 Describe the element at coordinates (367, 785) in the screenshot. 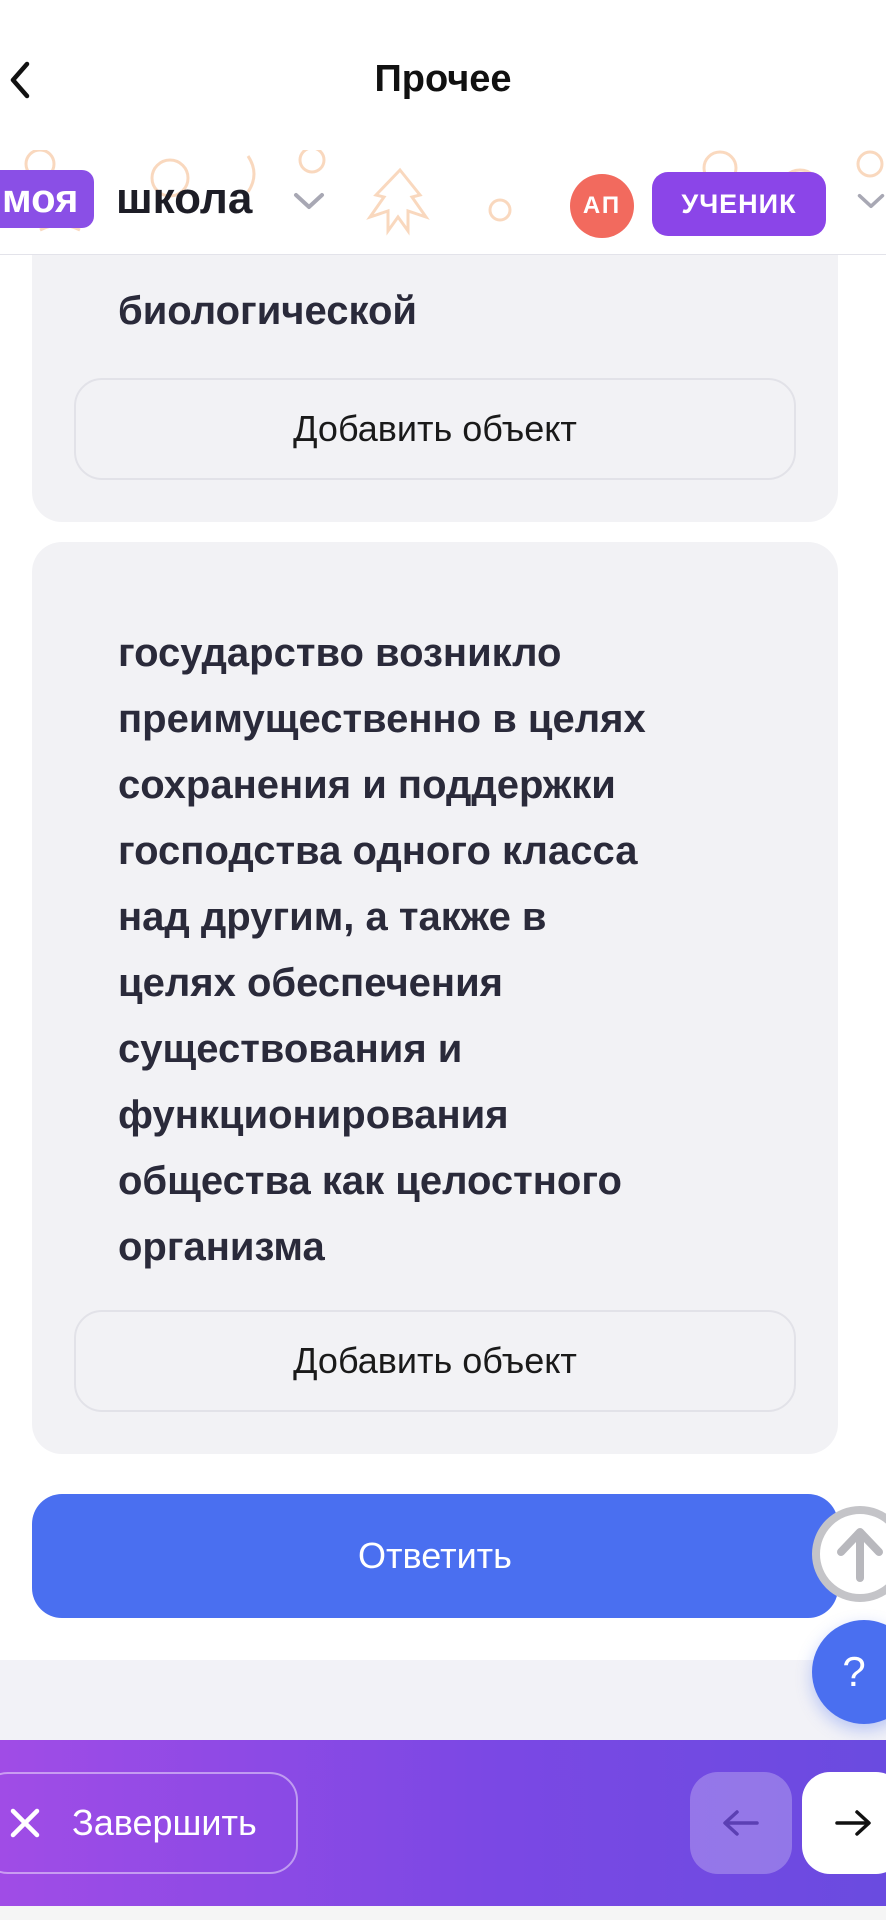

I see `card-text-line: сохранения и поддержки` at that location.